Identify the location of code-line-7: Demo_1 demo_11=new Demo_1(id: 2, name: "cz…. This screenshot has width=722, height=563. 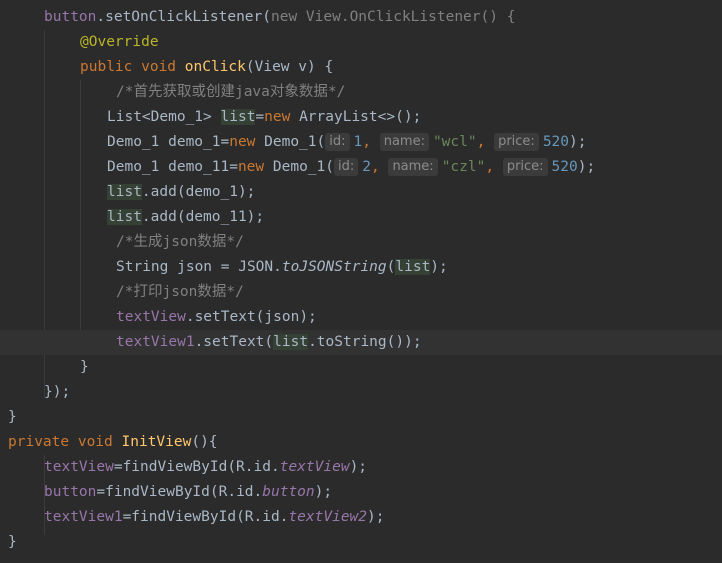
(361, 167).